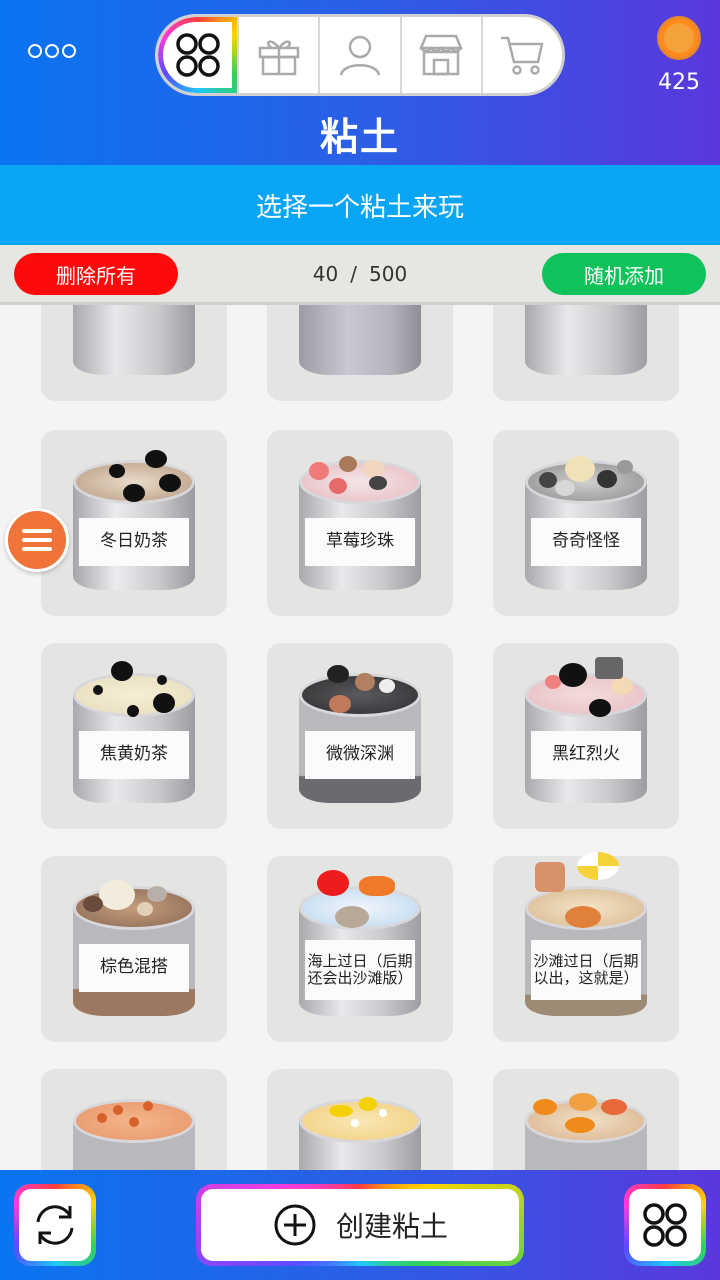 This screenshot has width=720, height=1280. What do you see at coordinates (679, 82) in the screenshot?
I see `coin-count: 425` at bounding box center [679, 82].